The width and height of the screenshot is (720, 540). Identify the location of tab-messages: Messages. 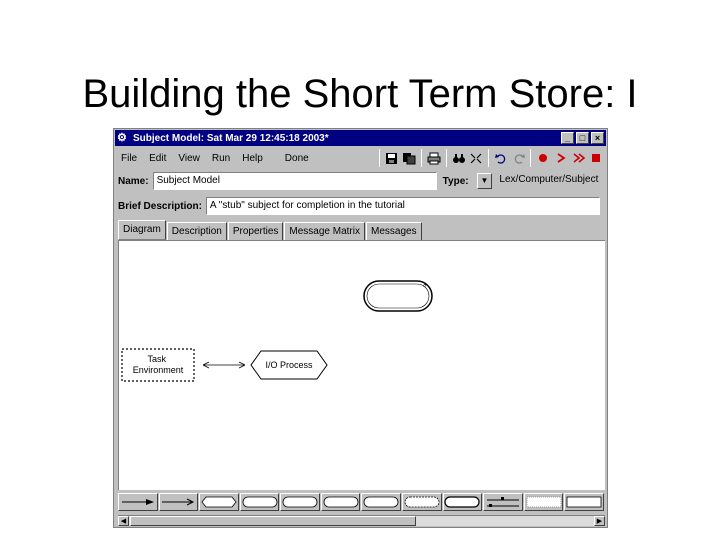
(393, 231).